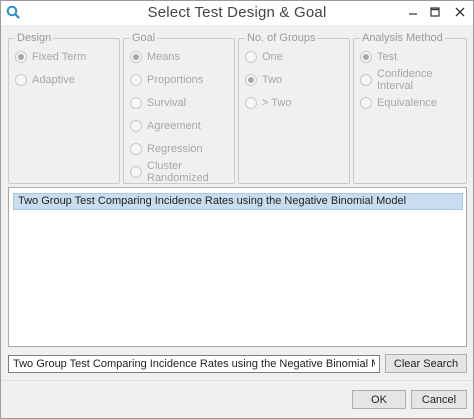  What do you see at coordinates (402, 38) in the screenshot?
I see `analysis-method-legend: Analysis Method` at bounding box center [402, 38].